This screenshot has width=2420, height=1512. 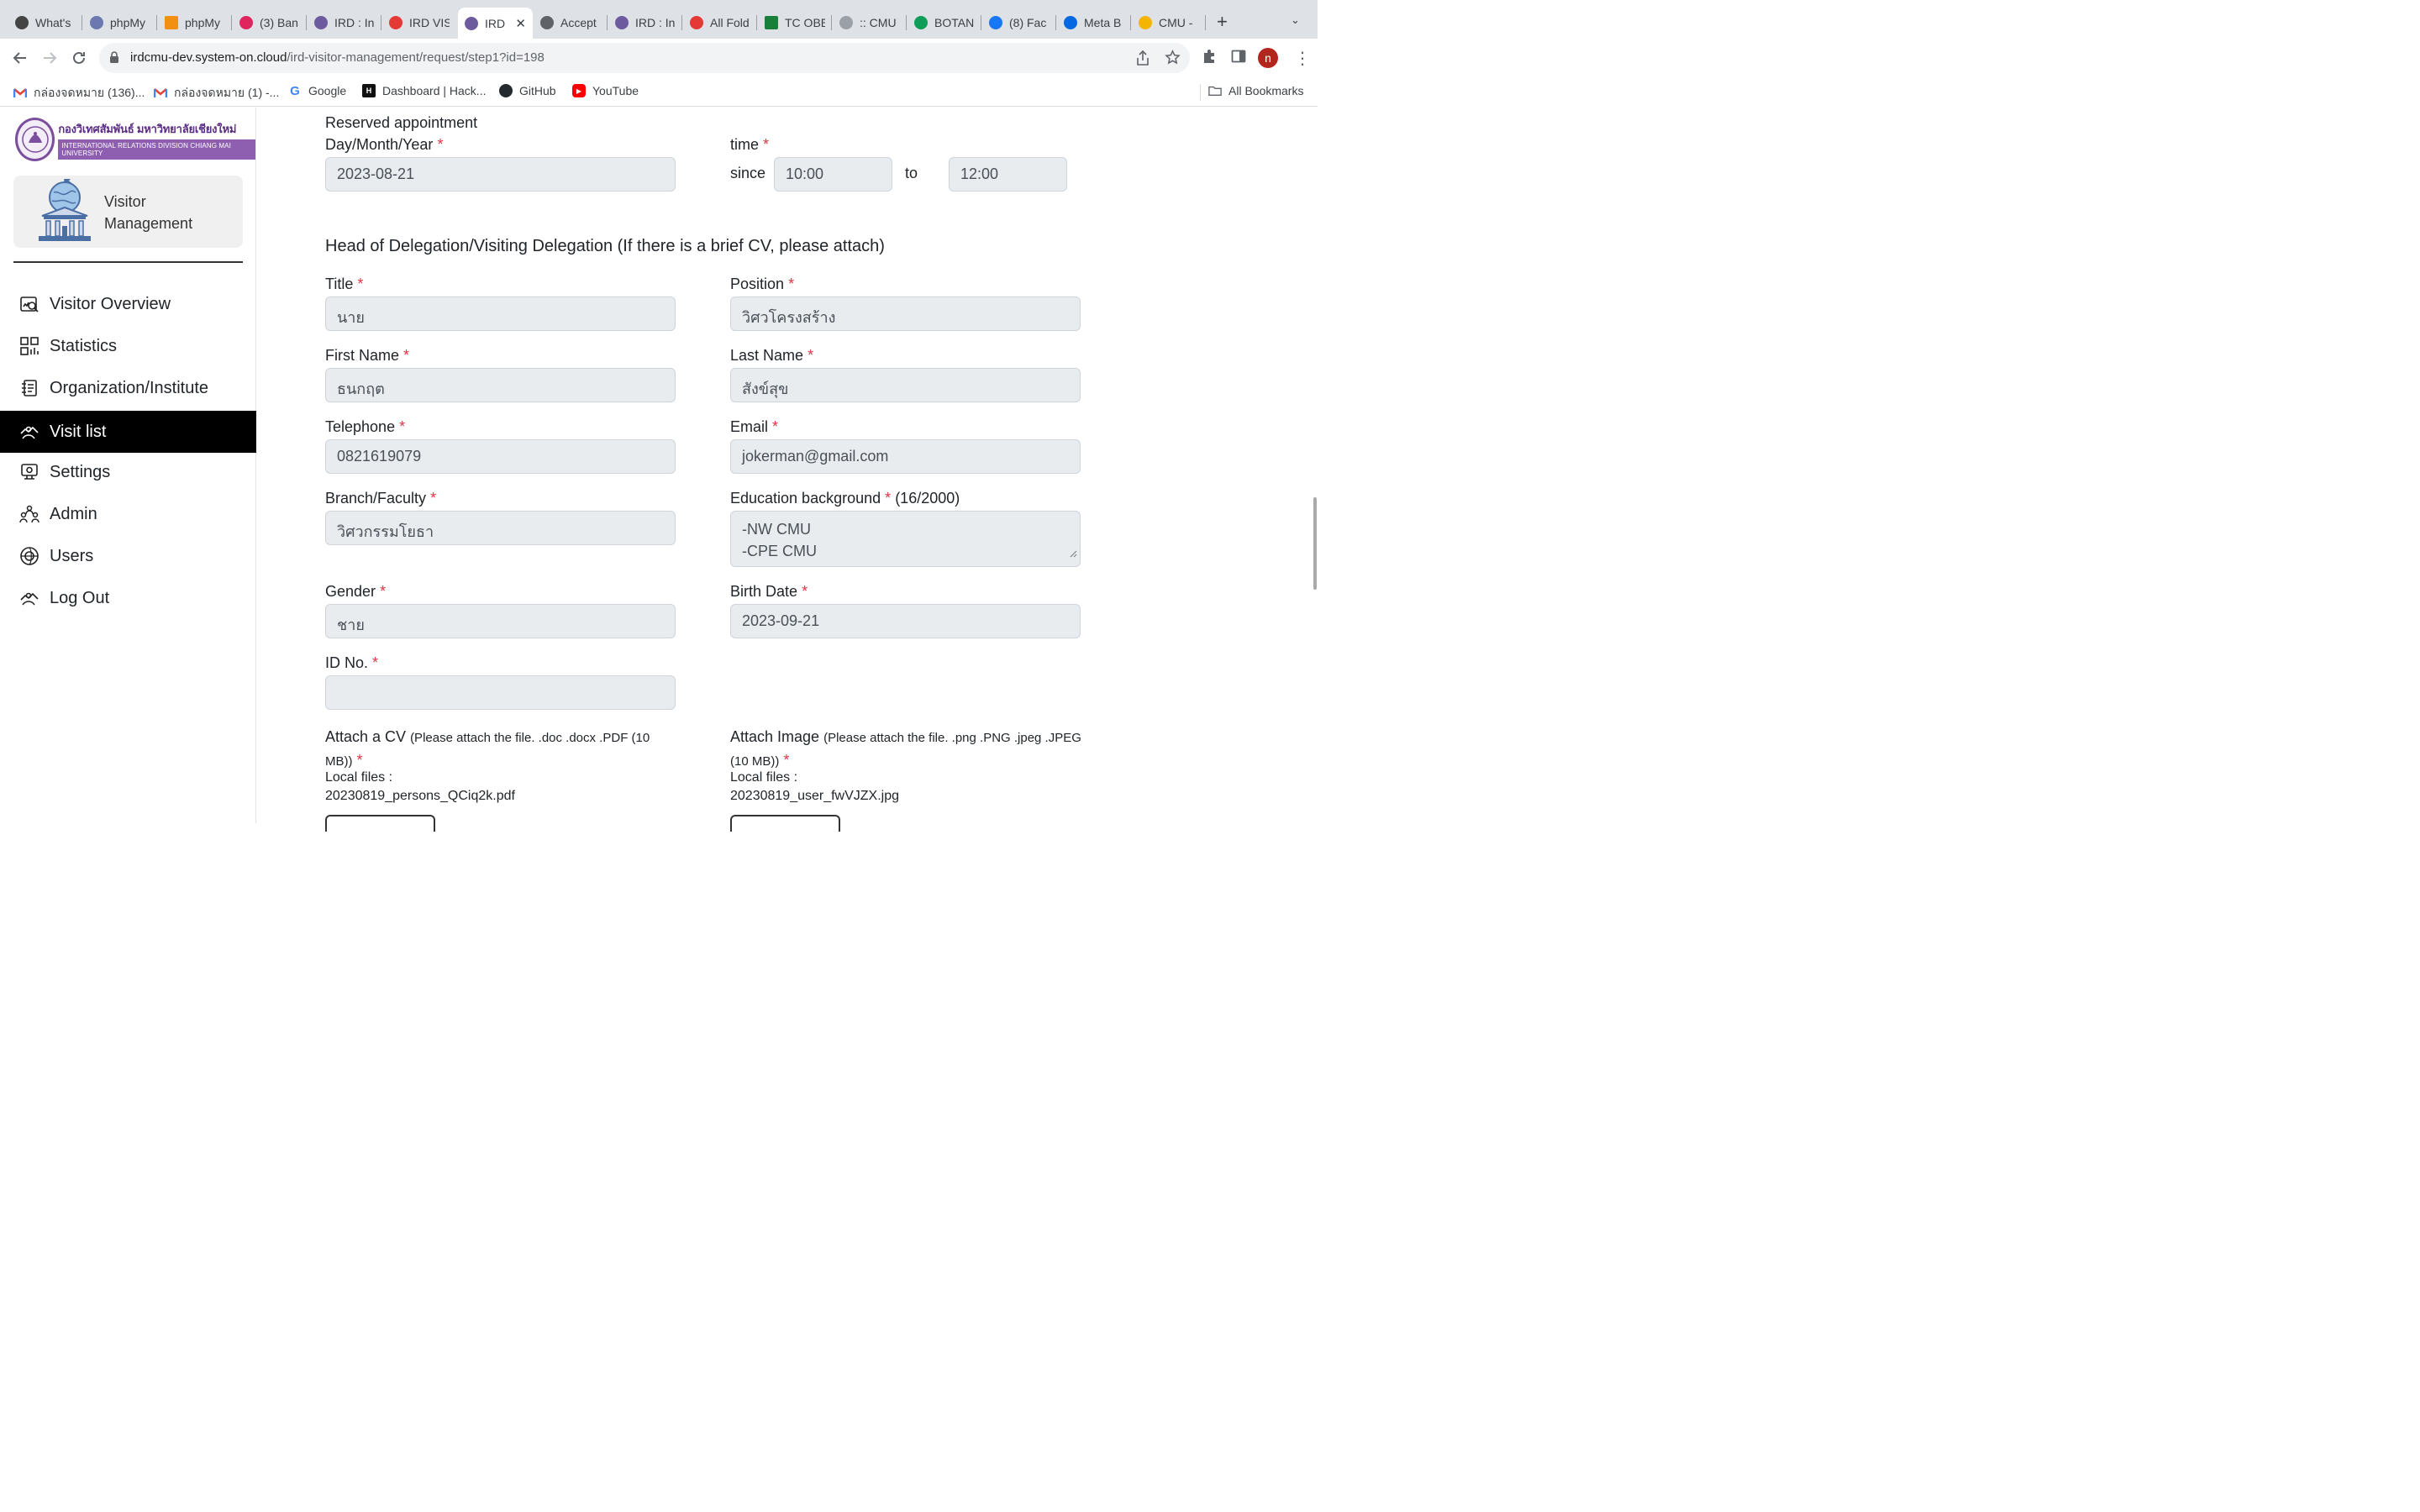 I want to click on all-bookmarks: All Bookmarks, so click(x=1255, y=90).